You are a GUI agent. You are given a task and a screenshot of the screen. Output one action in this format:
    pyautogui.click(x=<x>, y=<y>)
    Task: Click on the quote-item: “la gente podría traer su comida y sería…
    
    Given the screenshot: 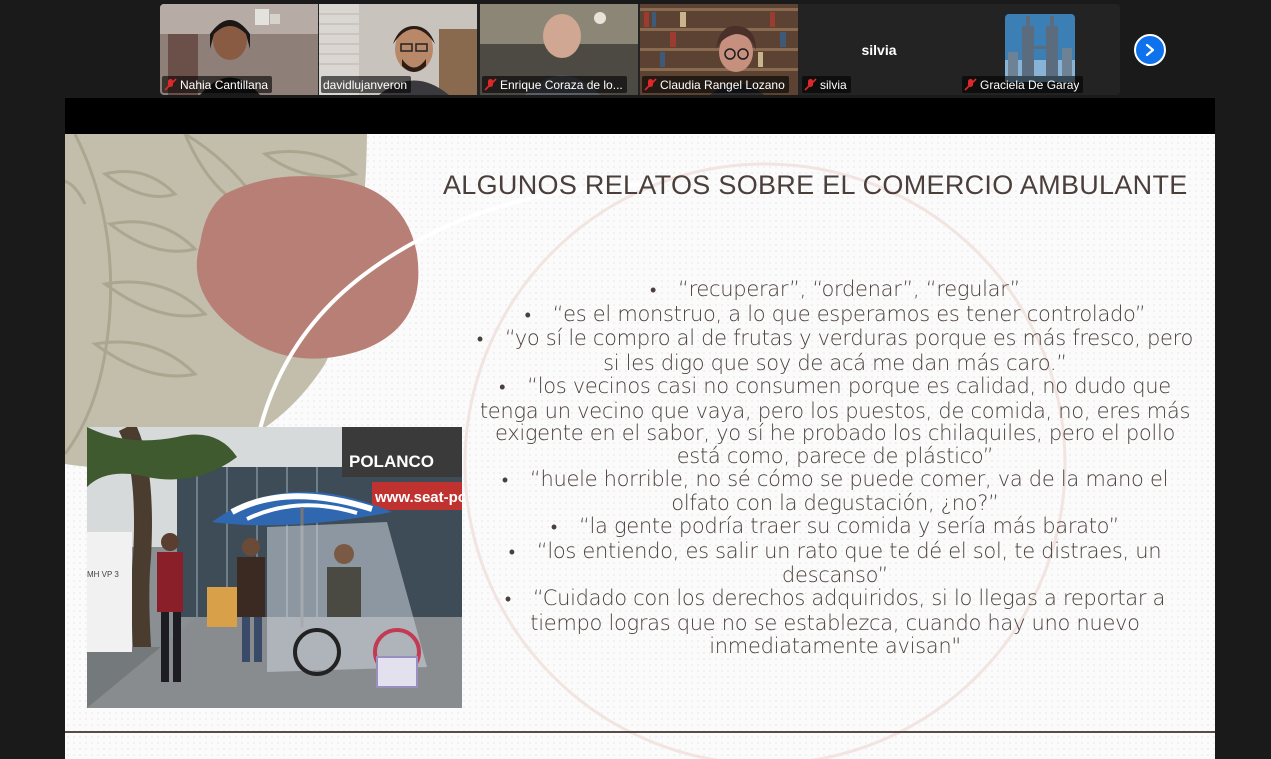 What is the action you would take?
    pyautogui.click(x=835, y=527)
    